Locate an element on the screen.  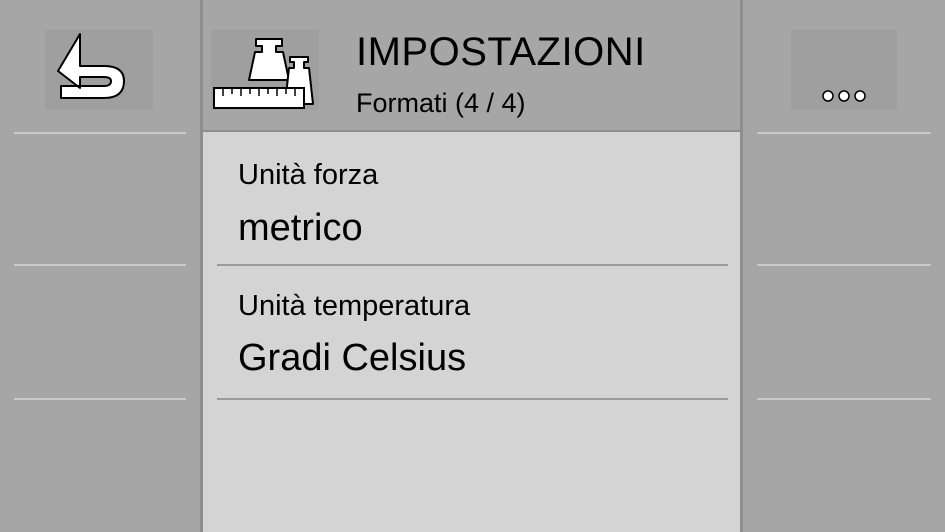
more-softkey is located at coordinates (844, 67).